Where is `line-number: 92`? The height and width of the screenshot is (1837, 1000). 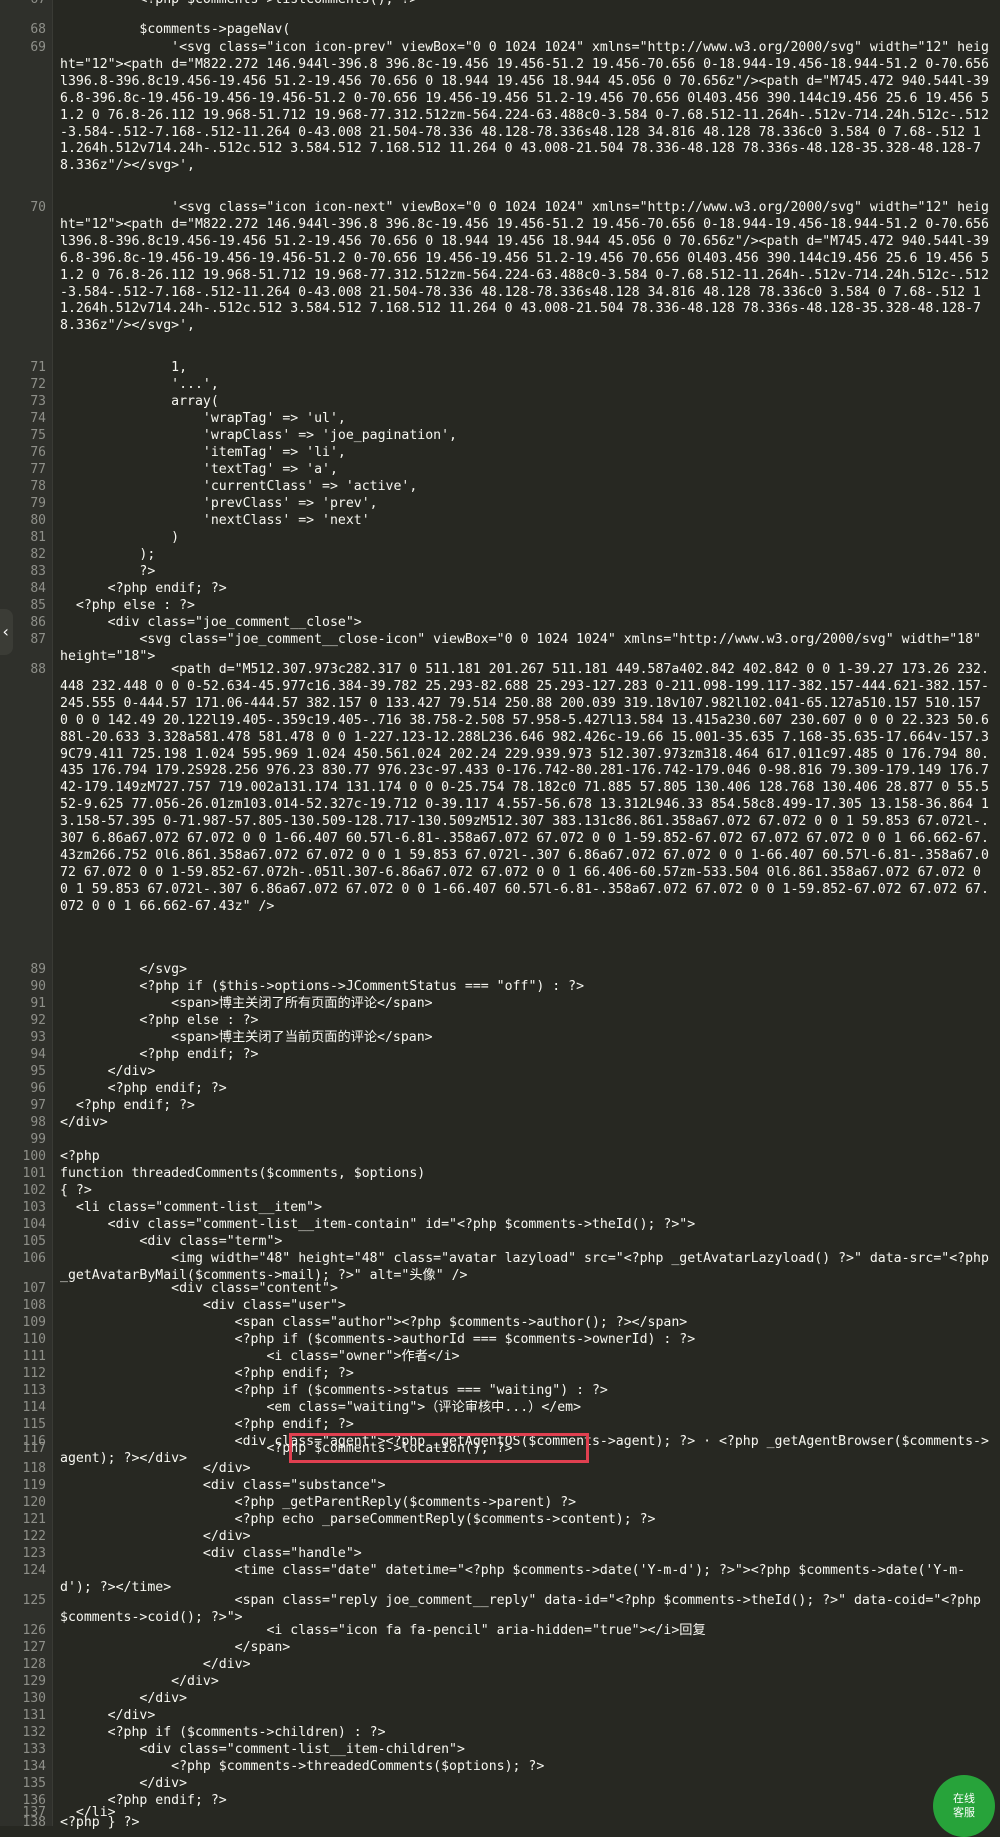 line-number: 92 is located at coordinates (38, 1020).